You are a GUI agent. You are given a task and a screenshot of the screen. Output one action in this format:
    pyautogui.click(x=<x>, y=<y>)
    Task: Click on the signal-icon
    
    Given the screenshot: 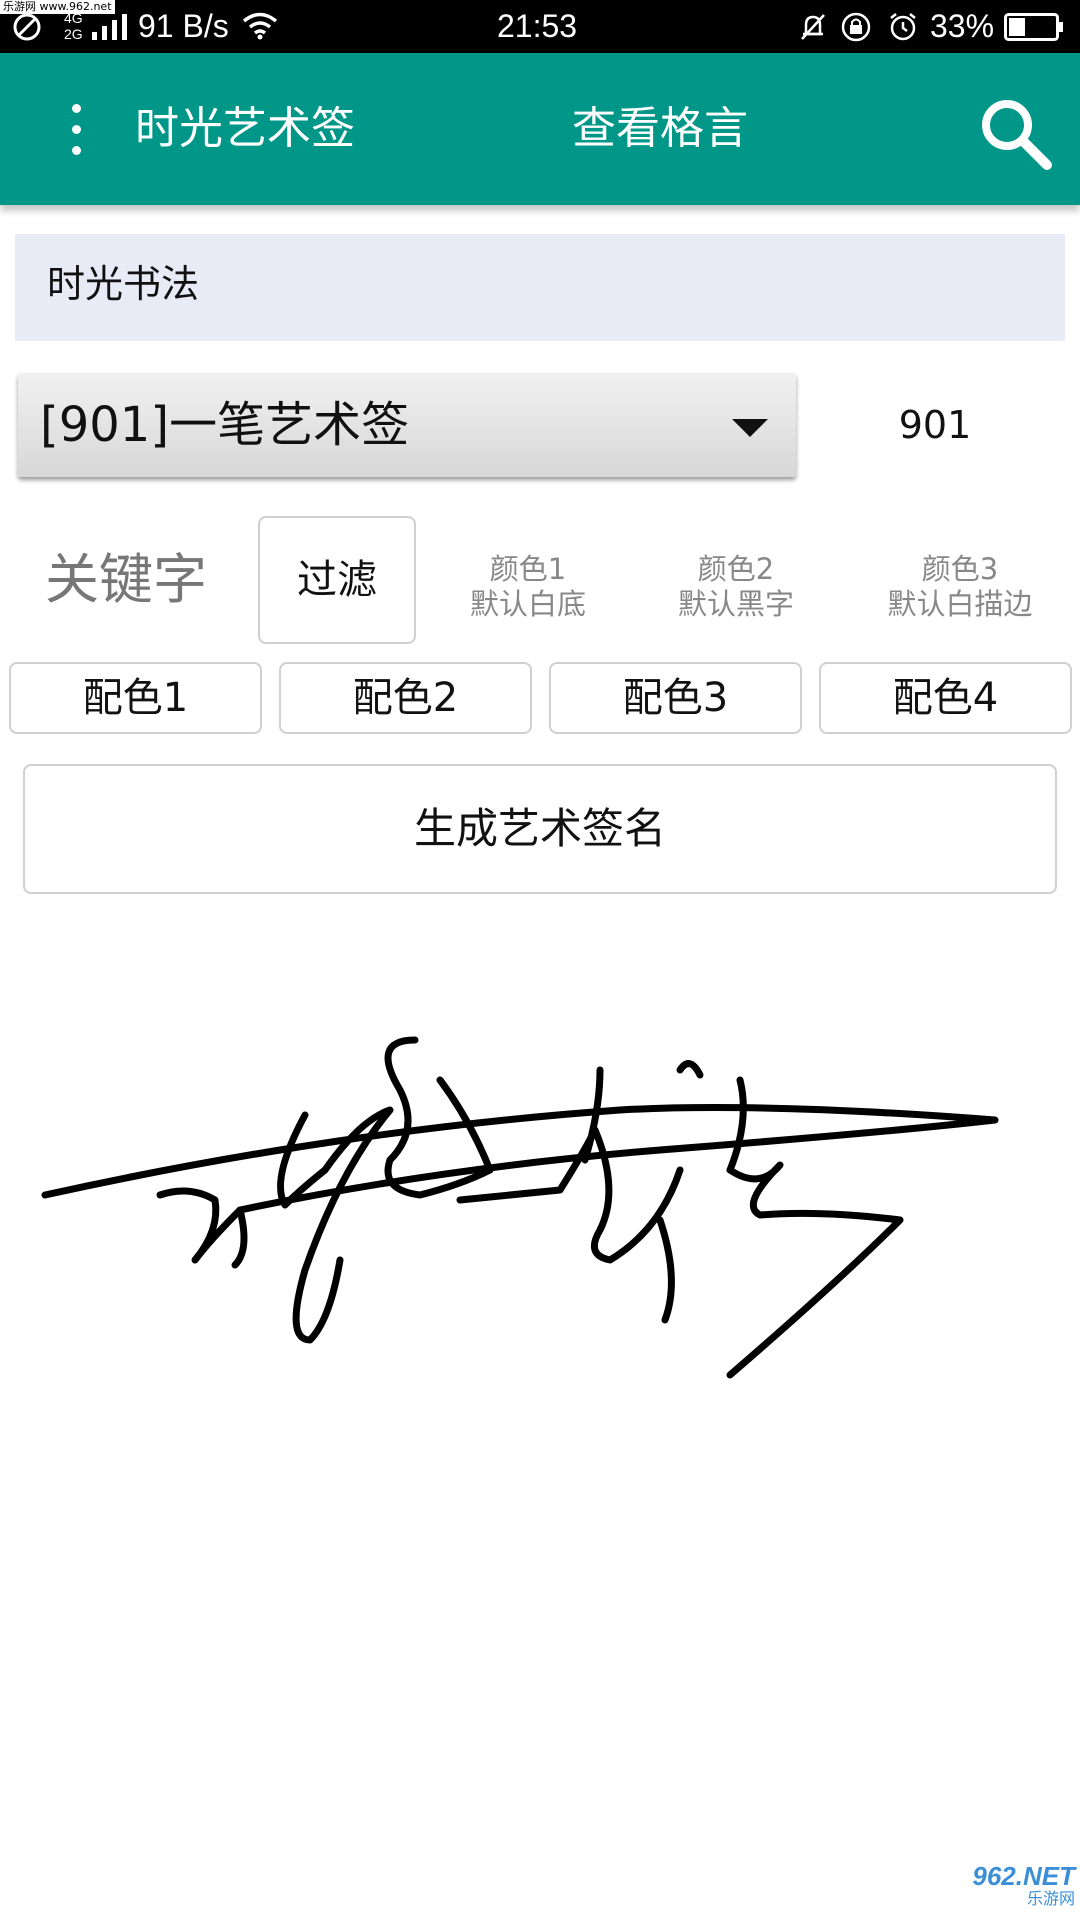 What is the action you would take?
    pyautogui.click(x=109, y=27)
    